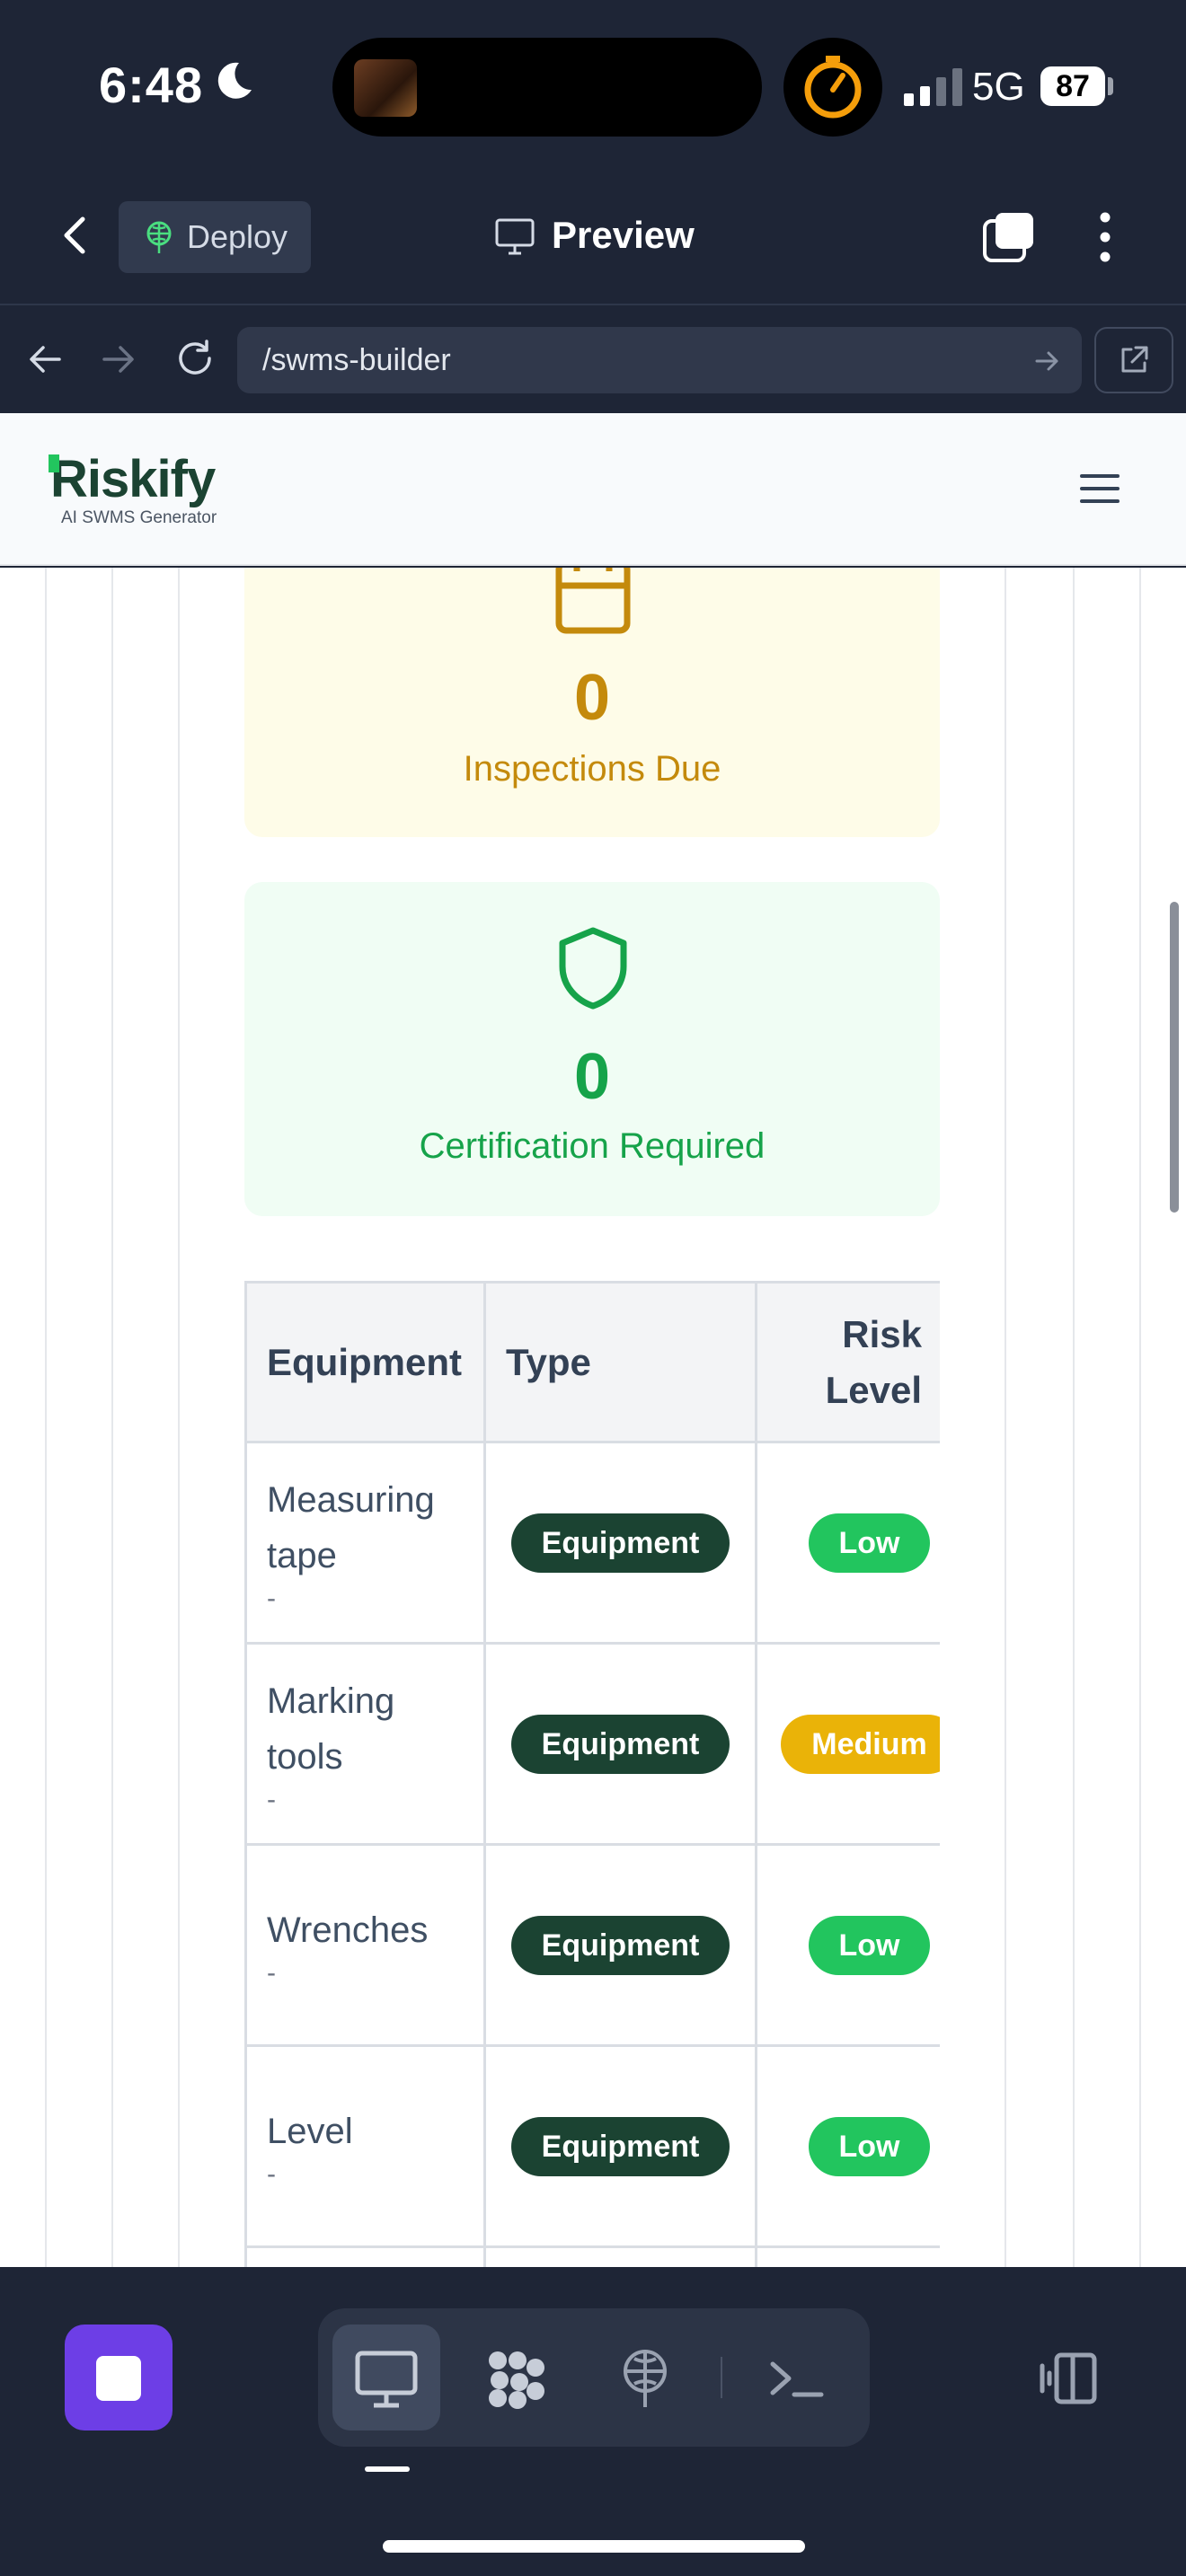 This screenshot has width=1186, height=2576. I want to click on menu-icon, so click(1100, 488).